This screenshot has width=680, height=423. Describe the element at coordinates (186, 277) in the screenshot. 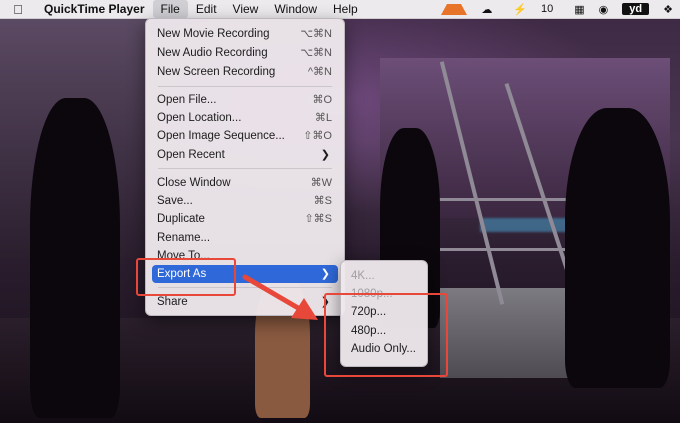

I see `highlight-box-export-as` at that location.